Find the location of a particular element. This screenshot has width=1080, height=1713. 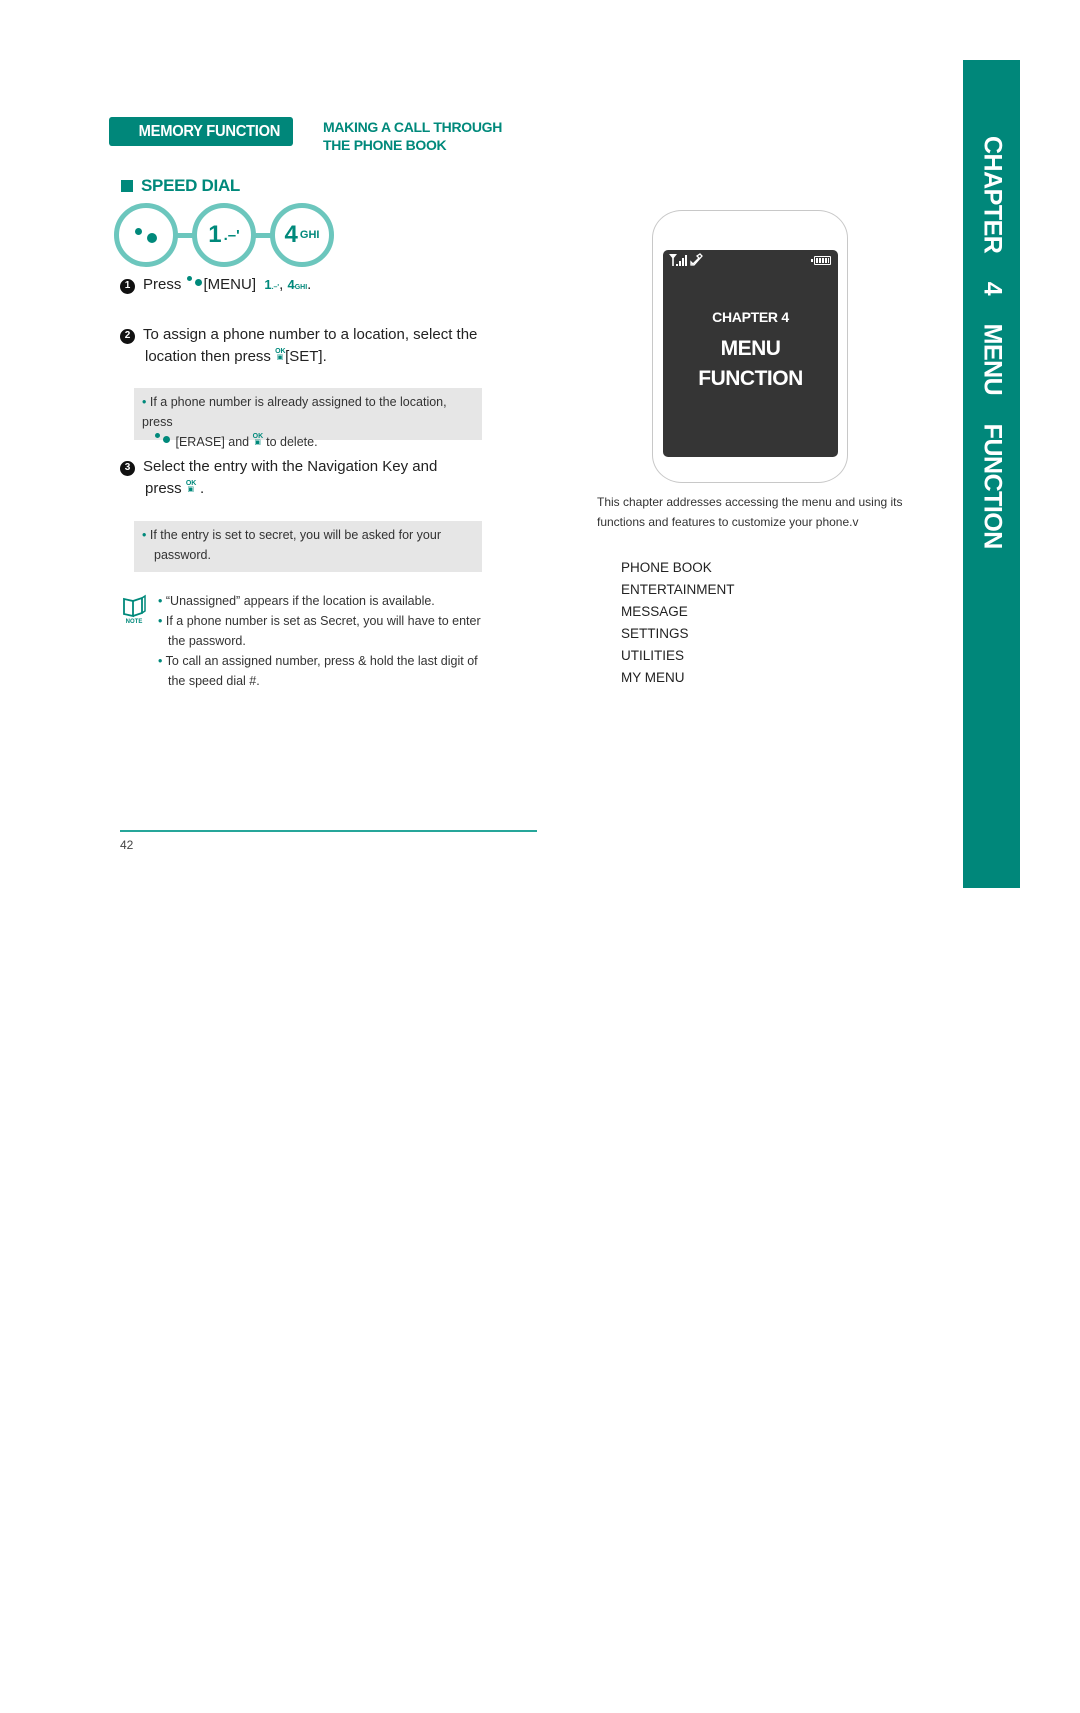

step-1: 1 Press [MENU] 1.–', 4GHI. is located at coordinates (305, 286).